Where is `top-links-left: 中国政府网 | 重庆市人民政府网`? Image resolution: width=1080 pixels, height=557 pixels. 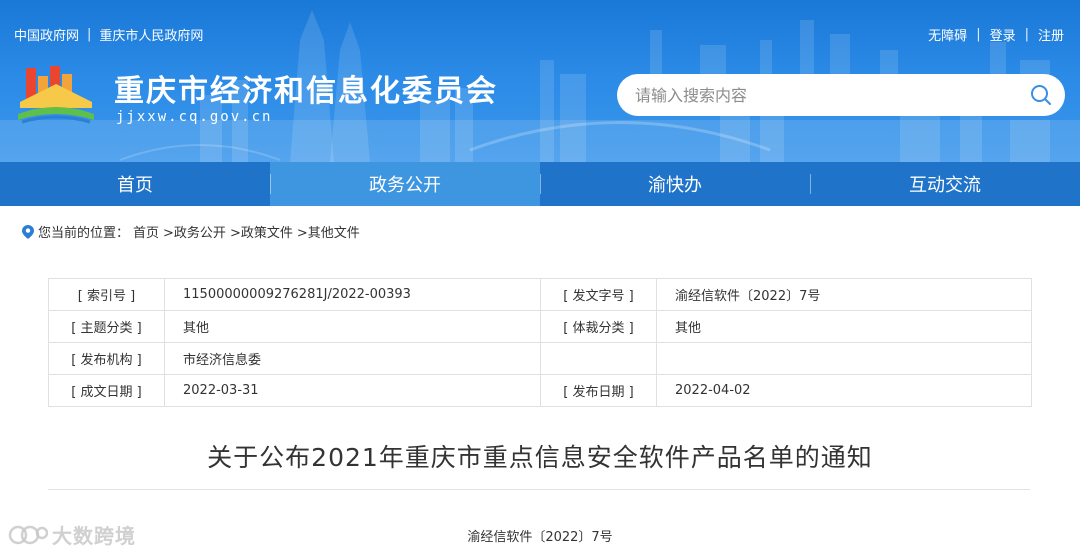 top-links-left: 中国政府网 | 重庆市人民政府网 is located at coordinates (108, 34).